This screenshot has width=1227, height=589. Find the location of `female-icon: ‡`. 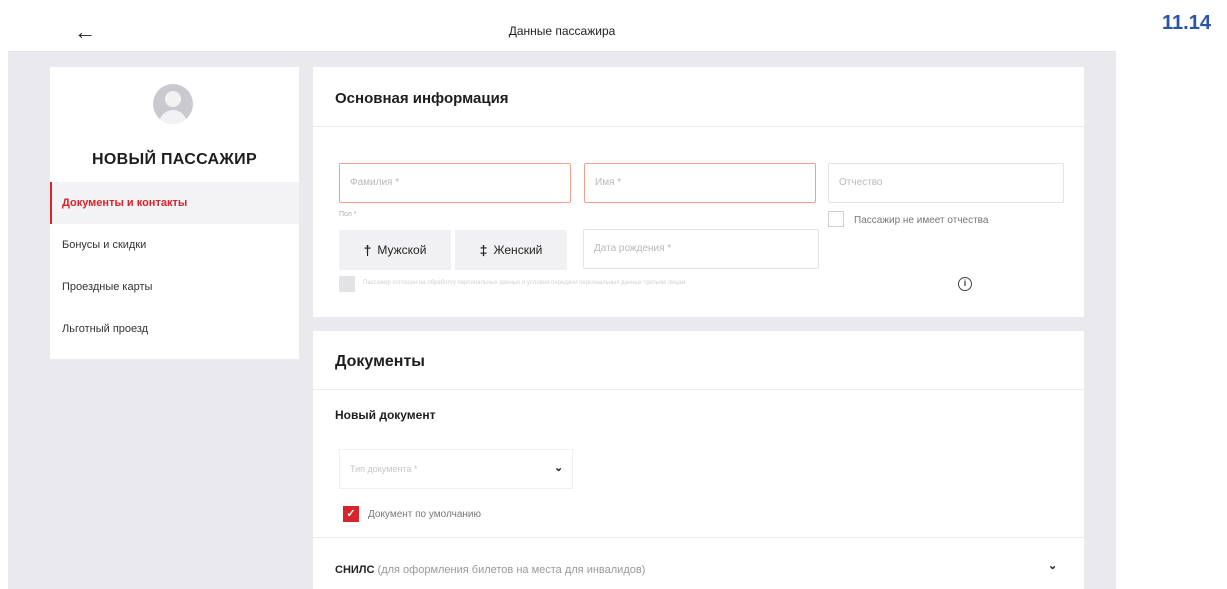

female-icon: ‡ is located at coordinates (483, 250).